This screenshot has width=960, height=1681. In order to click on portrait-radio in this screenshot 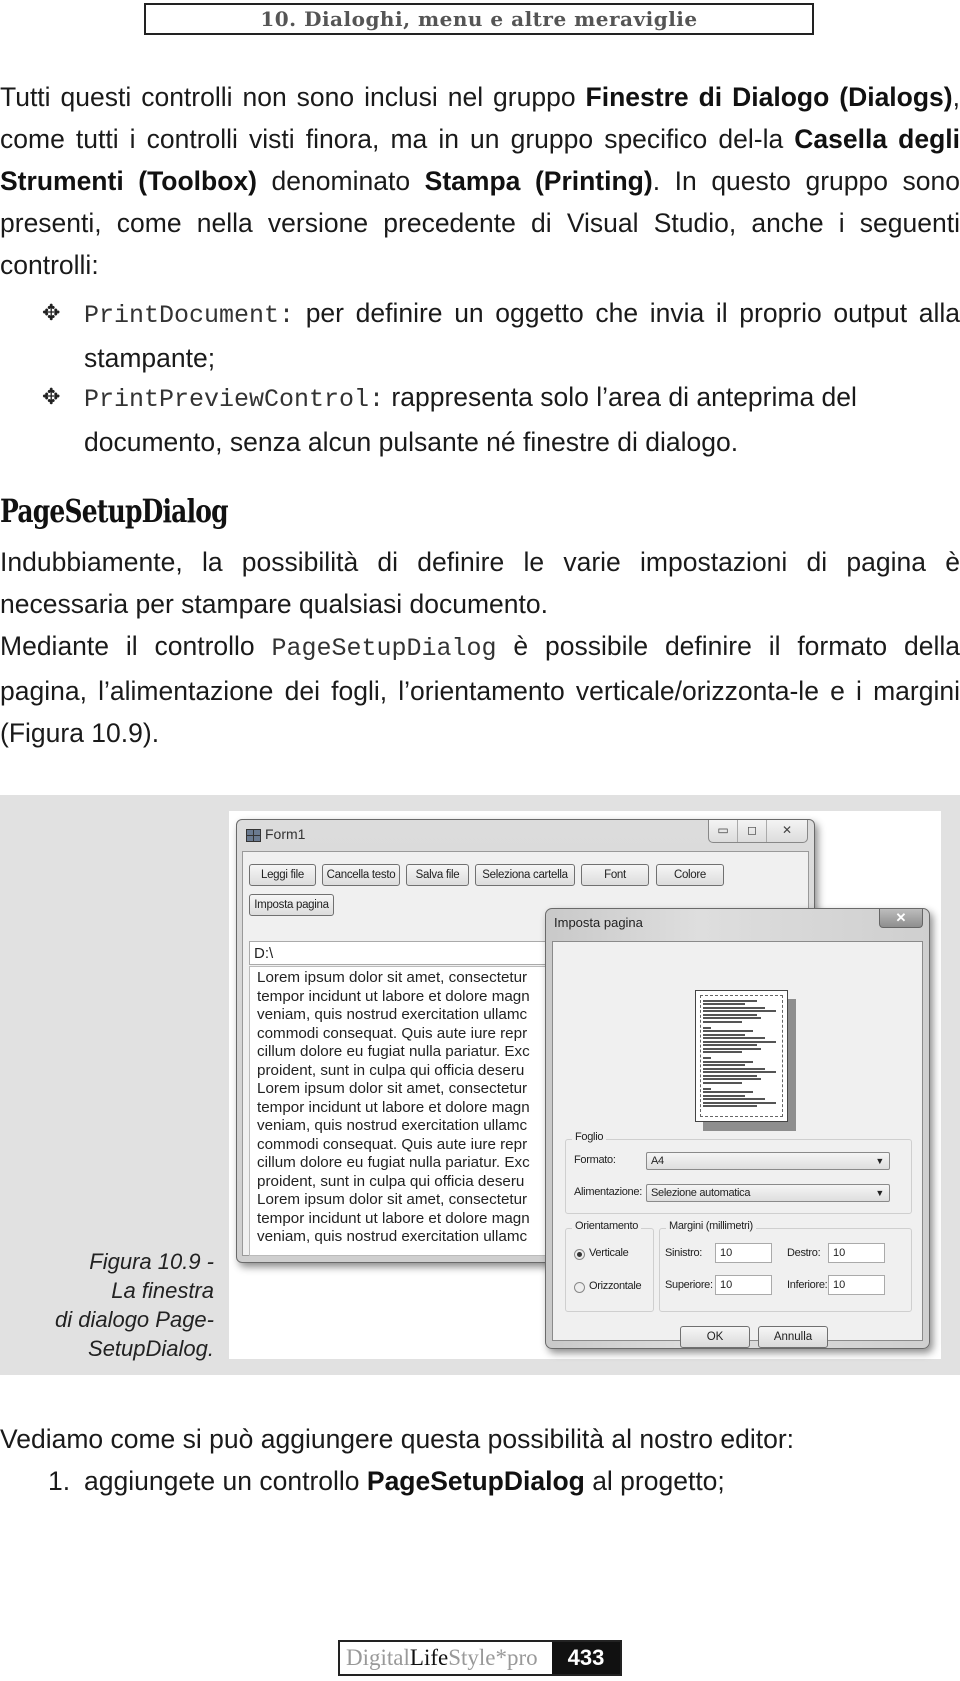, I will do `click(579, 1254)`.